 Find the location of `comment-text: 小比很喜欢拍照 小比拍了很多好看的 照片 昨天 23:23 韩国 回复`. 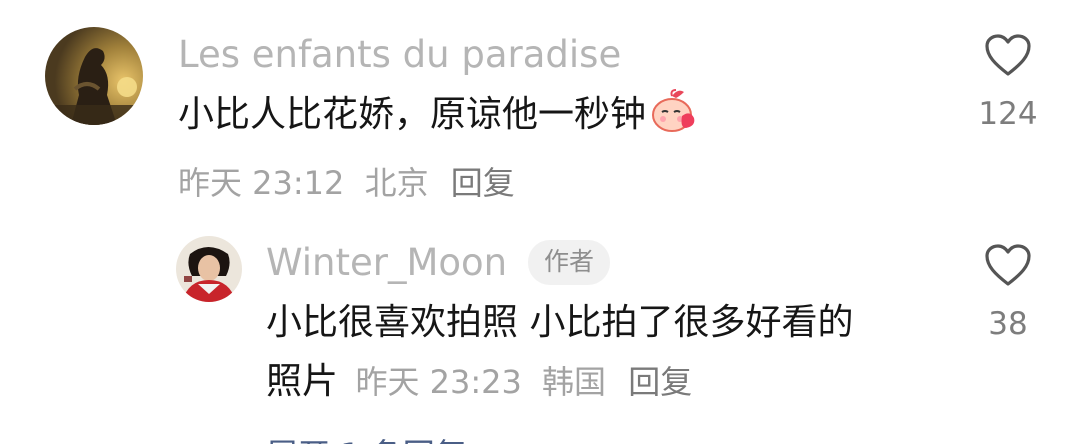

comment-text: 小比很喜欢拍照 小比拍了很多好看的 照片 昨天 23:23 韩国 回复 is located at coordinates (559, 352).